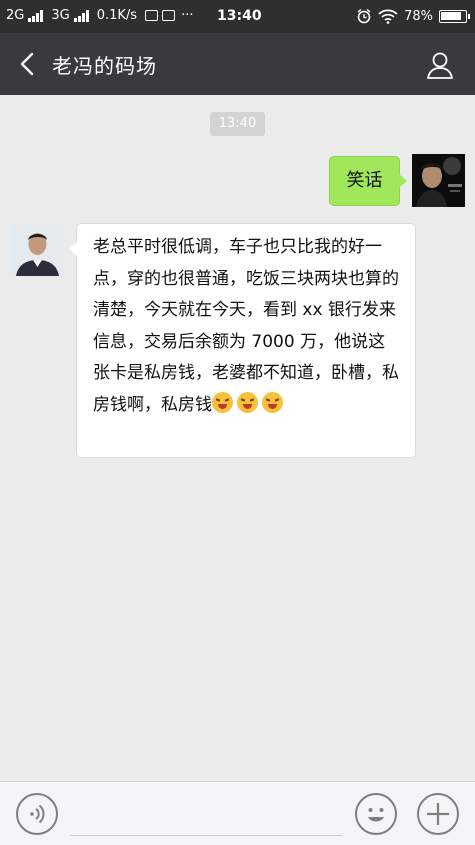 The width and height of the screenshot is (475, 845). I want to click on chevron-left-icon, so click(27, 64).